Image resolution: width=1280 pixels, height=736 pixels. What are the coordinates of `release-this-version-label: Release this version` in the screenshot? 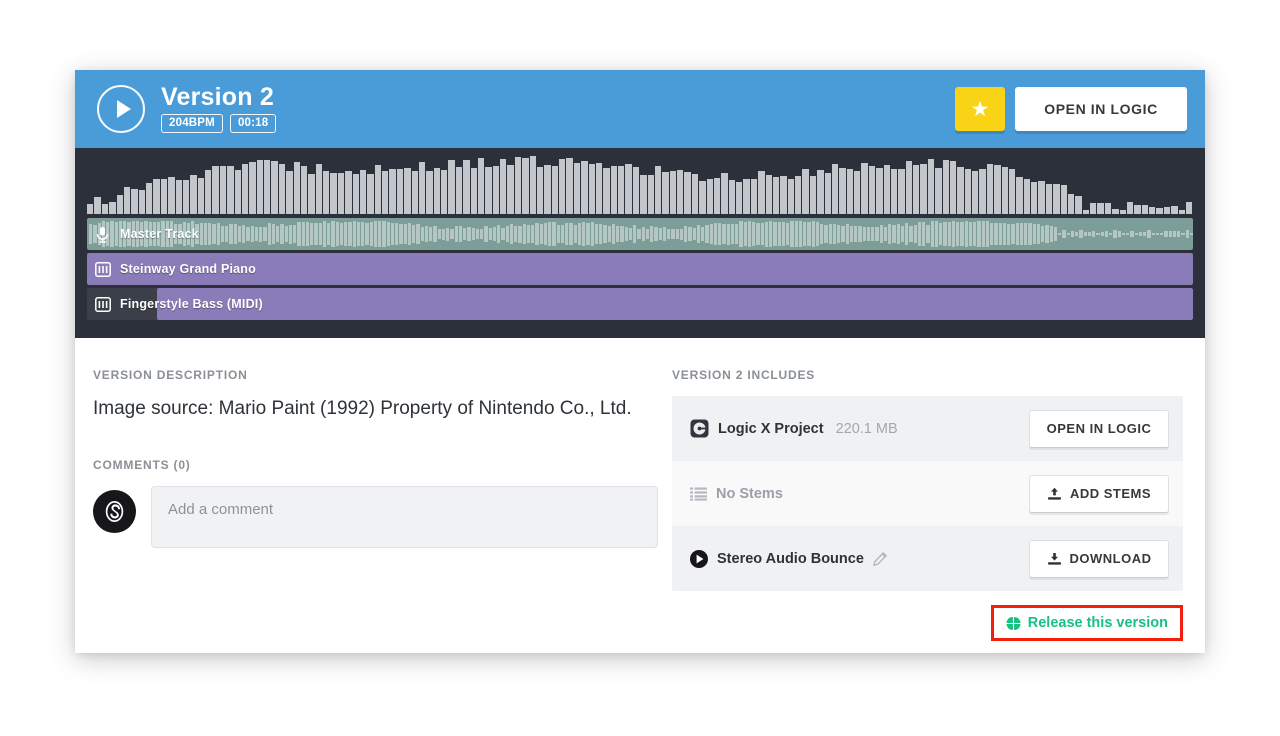 It's located at (1097, 623).